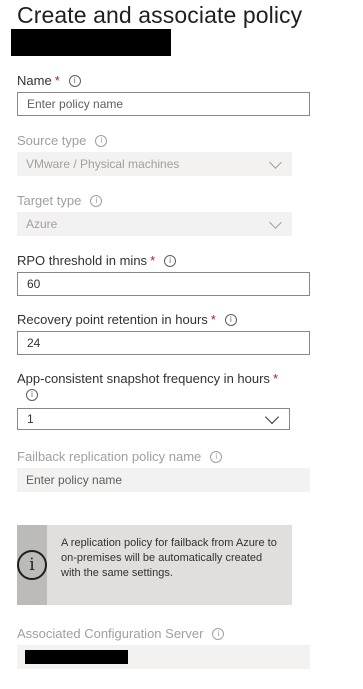  What do you see at coordinates (103, 164) in the screenshot?
I see `source-type-value: VMware / Physical machines` at bounding box center [103, 164].